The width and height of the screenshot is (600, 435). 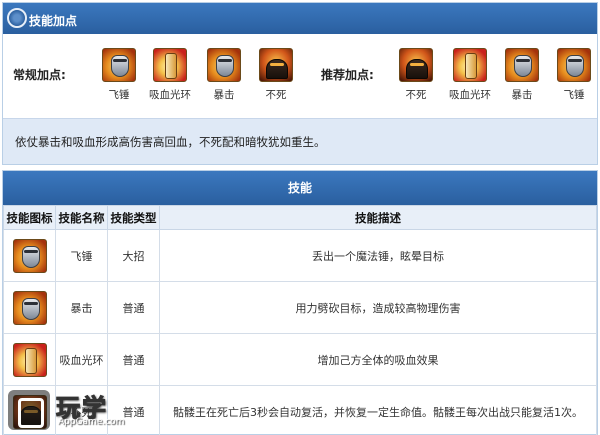 I want to click on table-row: 吸血光环 普通 增加己方全体的吸血效果, so click(x=300, y=359).